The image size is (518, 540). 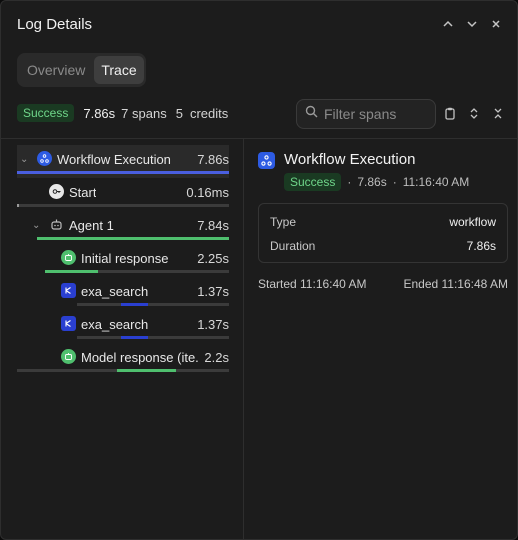 What do you see at coordinates (372, 182) in the screenshot?
I see `detail-duration: 7.86s` at bounding box center [372, 182].